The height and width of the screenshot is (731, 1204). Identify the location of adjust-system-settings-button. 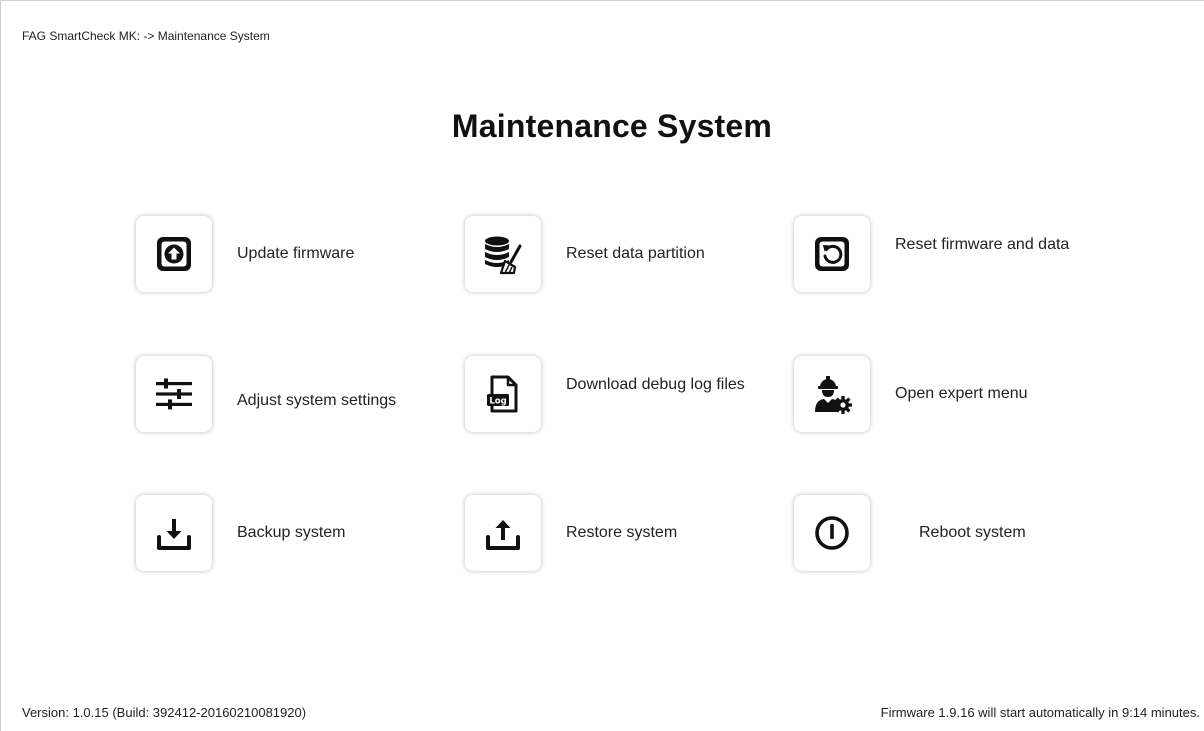
(174, 394).